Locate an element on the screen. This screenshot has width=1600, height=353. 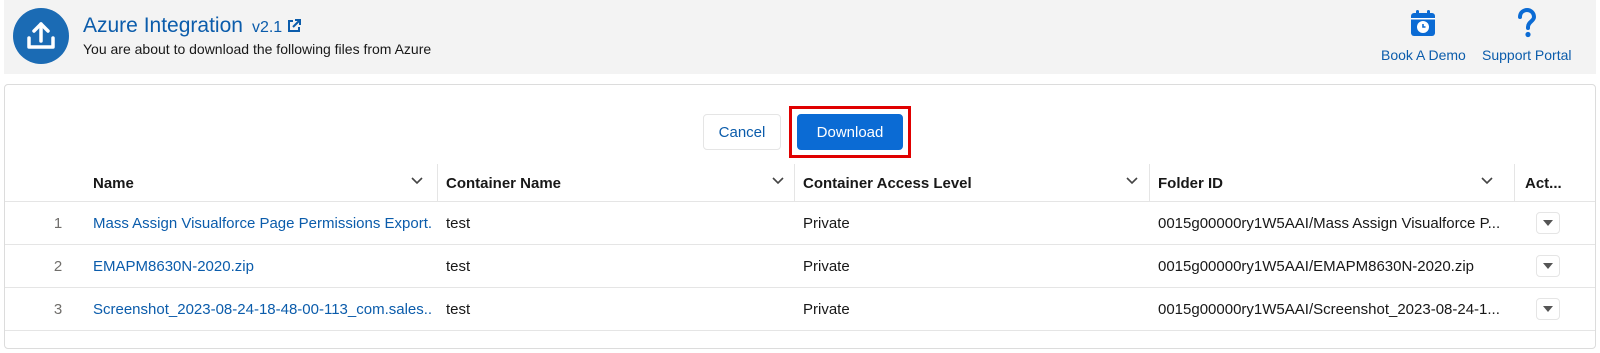
row-number: 3 is located at coordinates (58, 309).